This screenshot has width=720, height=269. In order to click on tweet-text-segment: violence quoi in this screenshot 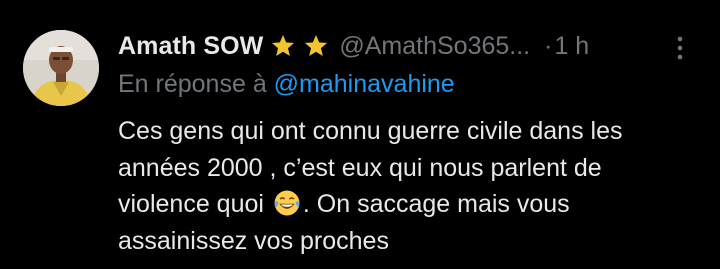, I will do `click(191, 204)`.